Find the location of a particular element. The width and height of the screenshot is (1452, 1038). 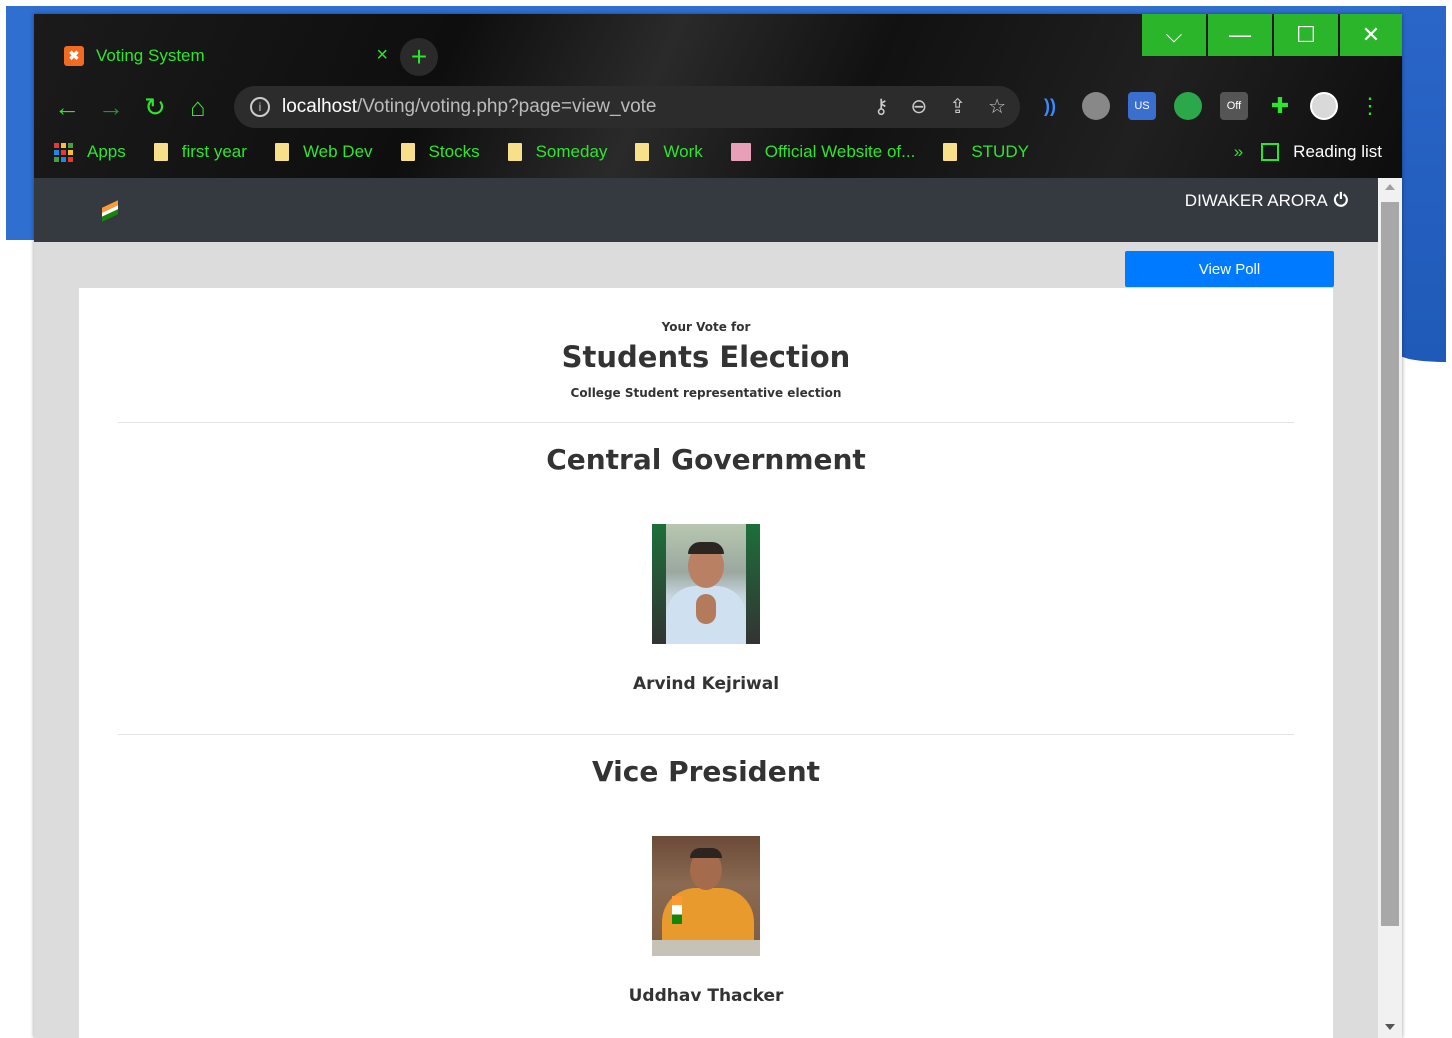

bookmark-stocks: Stocks is located at coordinates (440, 152).